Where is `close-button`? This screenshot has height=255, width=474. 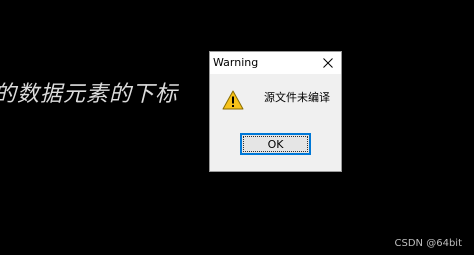 close-button is located at coordinates (328, 63).